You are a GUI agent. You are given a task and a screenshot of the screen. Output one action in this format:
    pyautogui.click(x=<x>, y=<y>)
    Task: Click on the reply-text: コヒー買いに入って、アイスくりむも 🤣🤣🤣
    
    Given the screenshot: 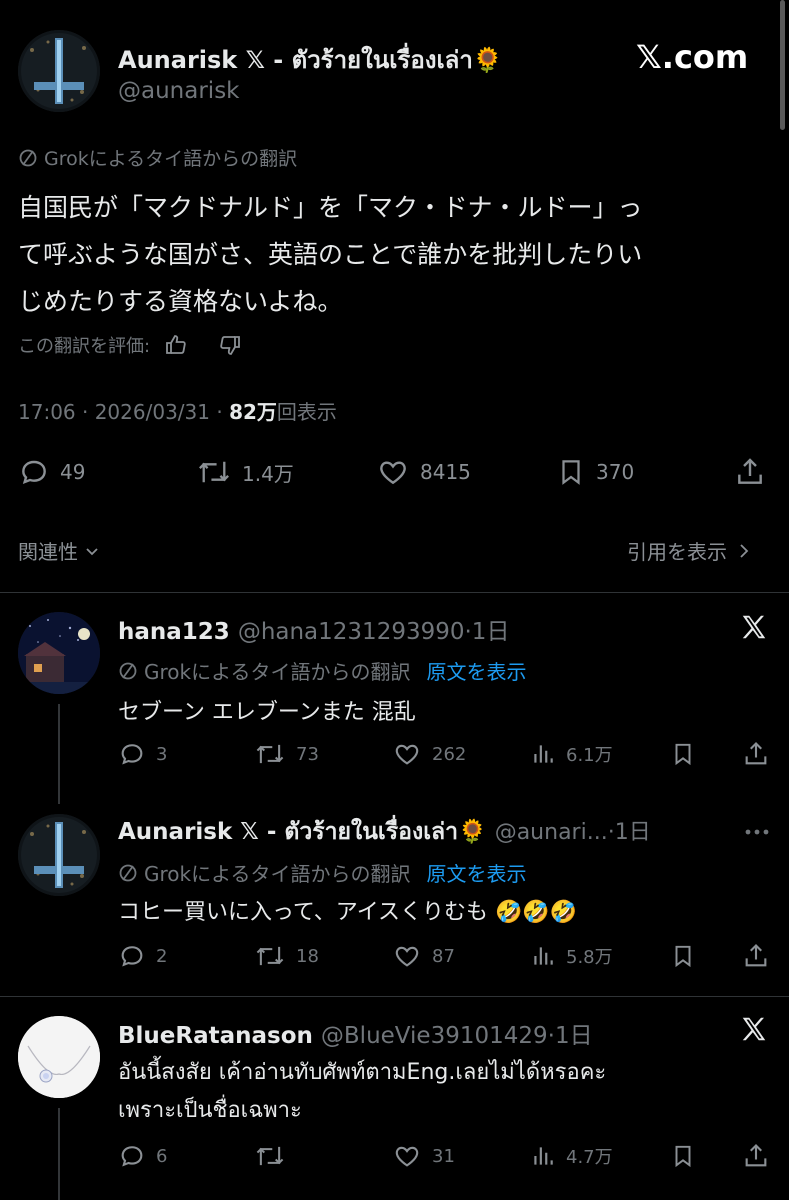 What is the action you would take?
    pyautogui.click(x=348, y=912)
    